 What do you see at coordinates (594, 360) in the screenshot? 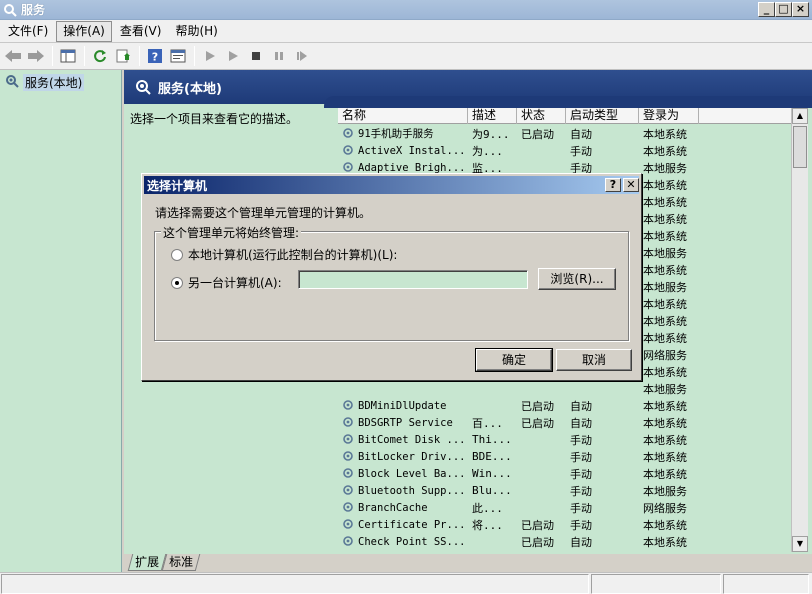
I see `cancel-button: 取消` at bounding box center [594, 360].